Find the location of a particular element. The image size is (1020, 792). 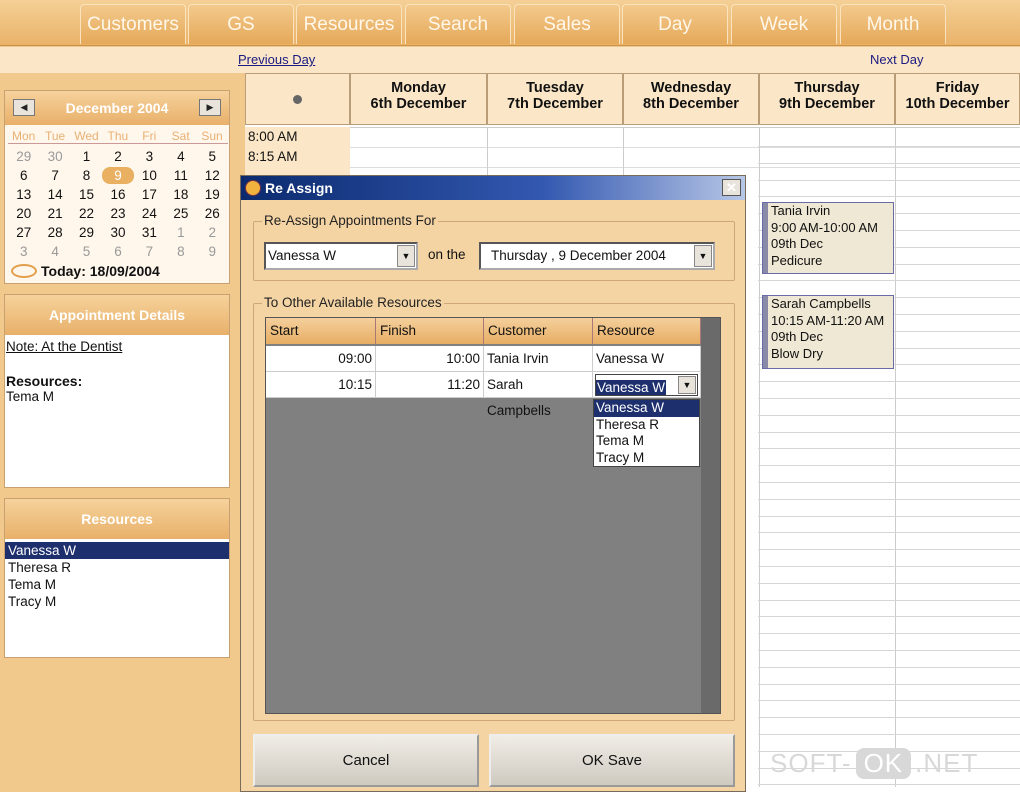

ok-save-button: OK Save is located at coordinates (612, 760).